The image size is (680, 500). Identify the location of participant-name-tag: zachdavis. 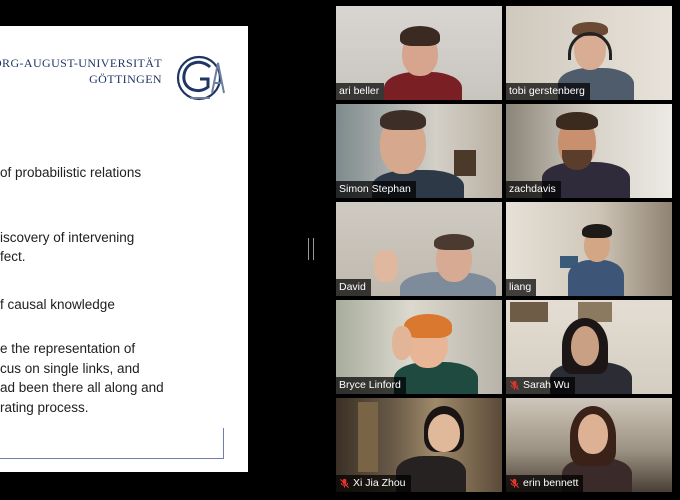
(533, 189).